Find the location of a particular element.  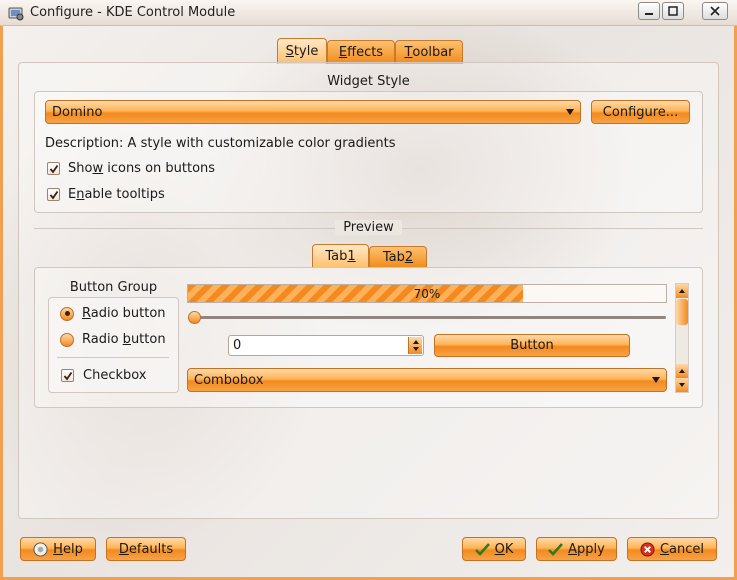

maximize-icon is located at coordinates (673, 11).